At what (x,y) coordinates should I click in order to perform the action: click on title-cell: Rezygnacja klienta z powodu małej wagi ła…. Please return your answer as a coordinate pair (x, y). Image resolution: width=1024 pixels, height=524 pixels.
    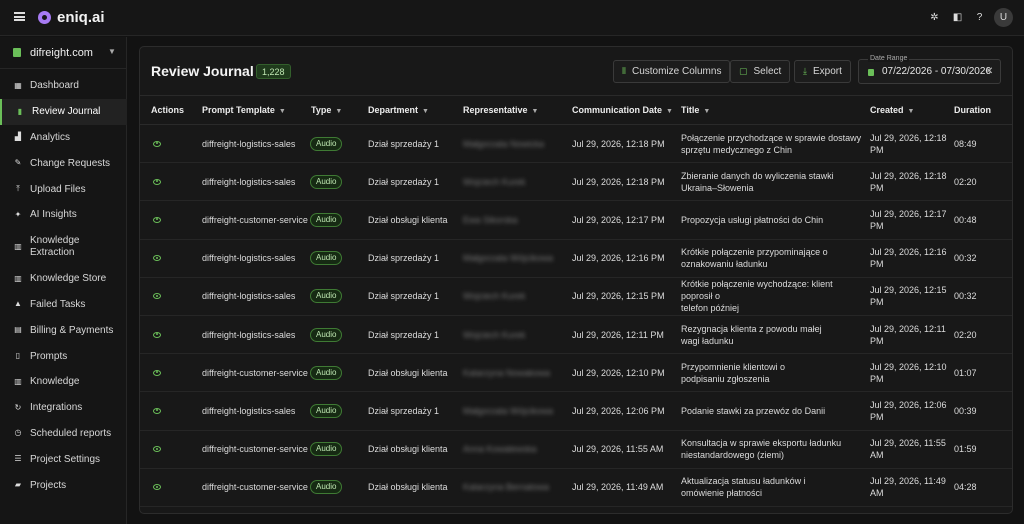
    Looking at the image, I should click on (773, 335).